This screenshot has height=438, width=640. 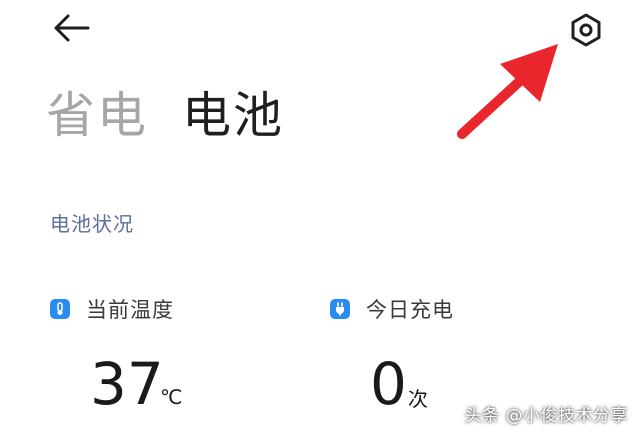 What do you see at coordinates (71, 28) in the screenshot?
I see `back-arrow-icon` at bounding box center [71, 28].